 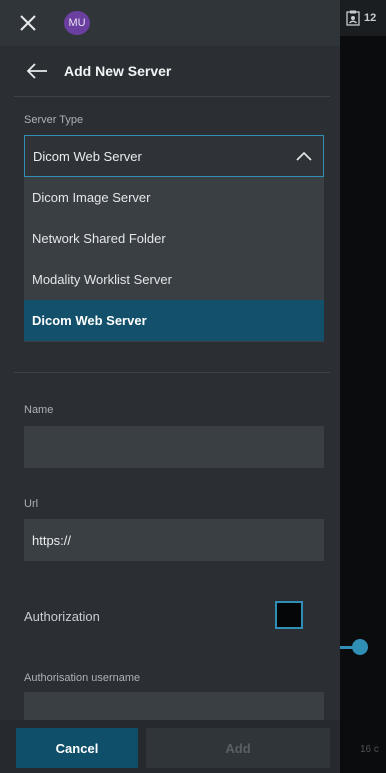 What do you see at coordinates (304, 156) in the screenshot?
I see `chevron-up-icon` at bounding box center [304, 156].